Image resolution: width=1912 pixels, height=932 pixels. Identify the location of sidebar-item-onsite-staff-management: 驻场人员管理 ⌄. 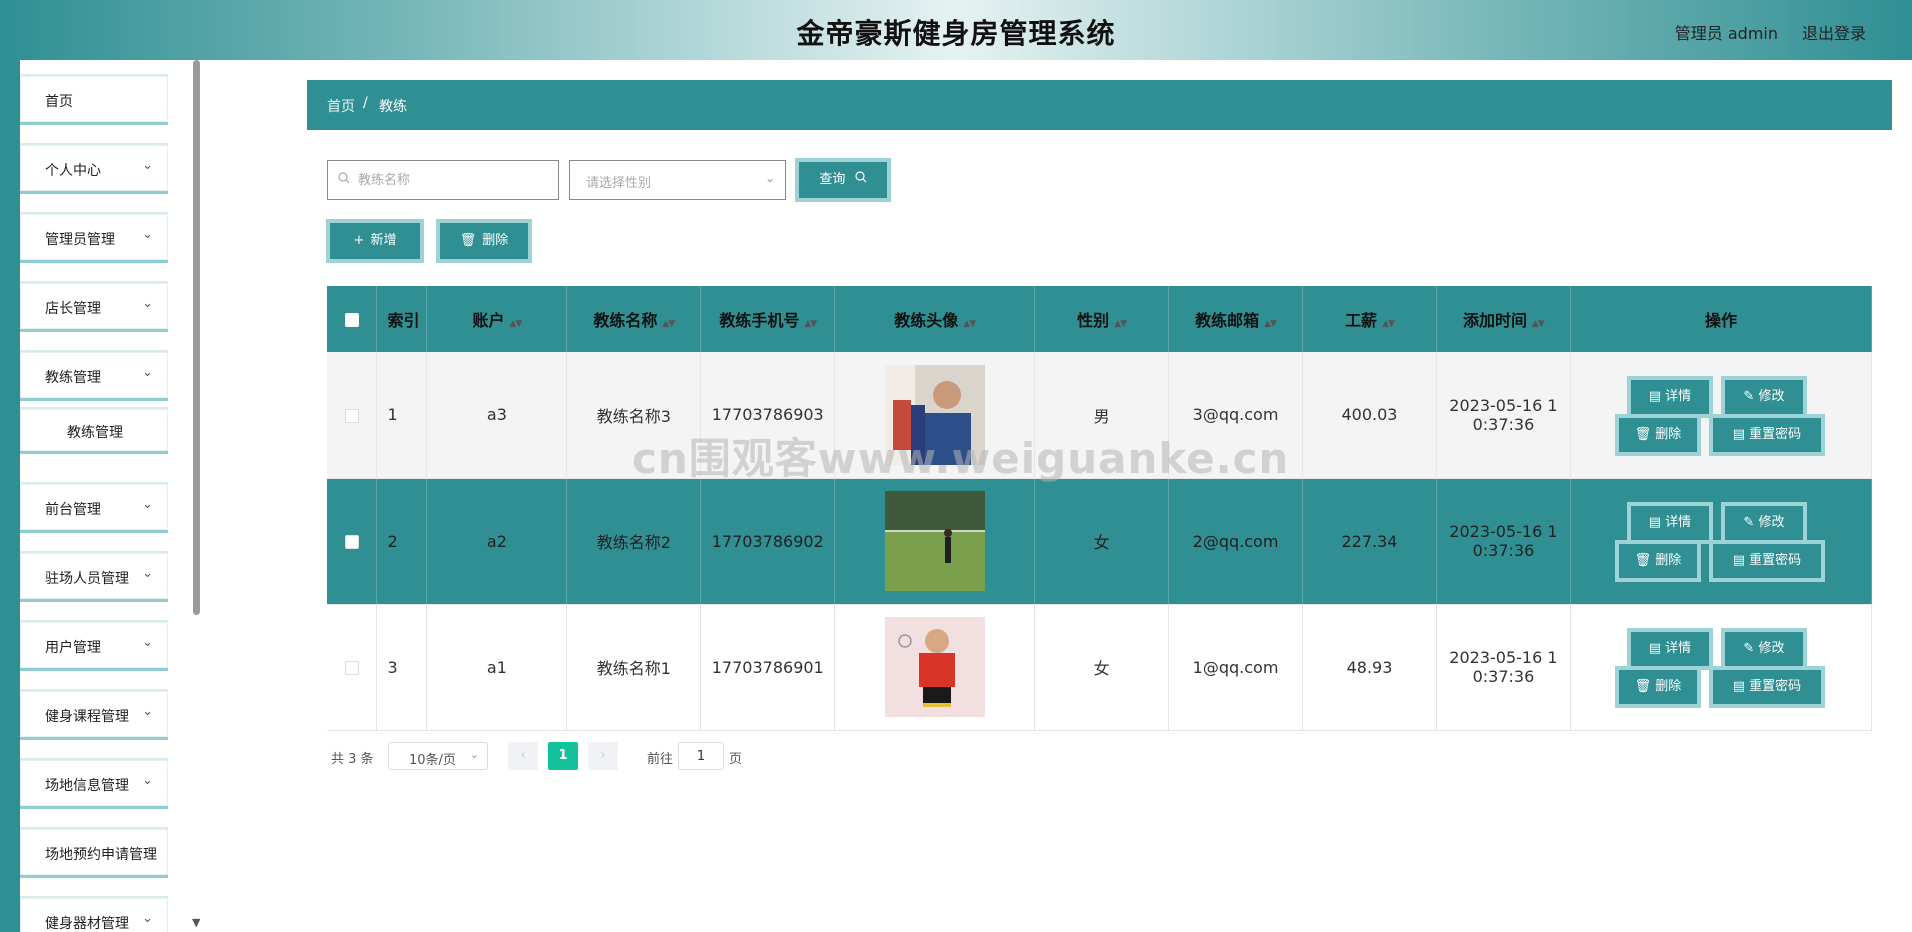
(94, 576).